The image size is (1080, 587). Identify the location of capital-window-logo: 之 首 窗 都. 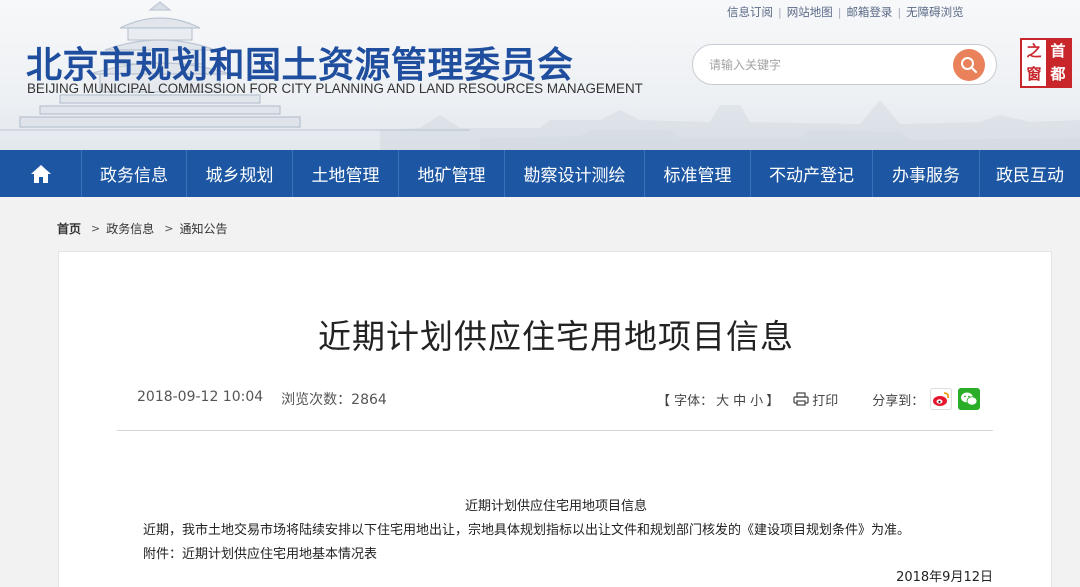
(1046, 63).